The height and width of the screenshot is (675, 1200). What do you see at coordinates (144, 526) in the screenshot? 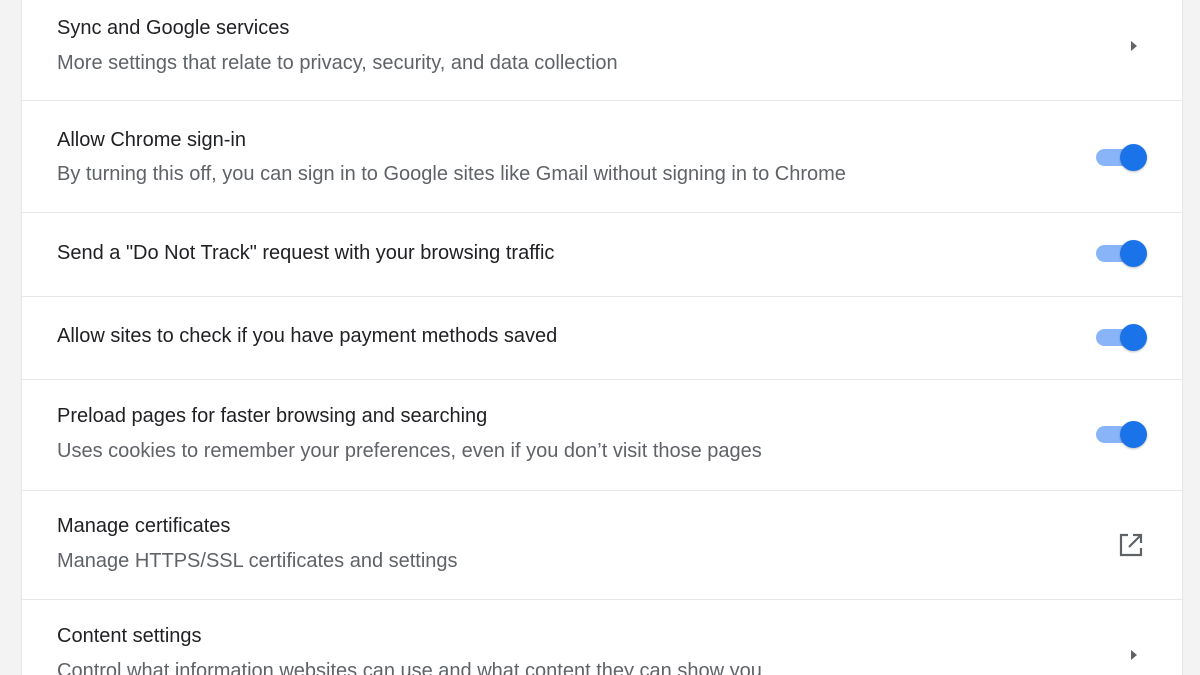
I see `setting-title: Manage certificates` at bounding box center [144, 526].